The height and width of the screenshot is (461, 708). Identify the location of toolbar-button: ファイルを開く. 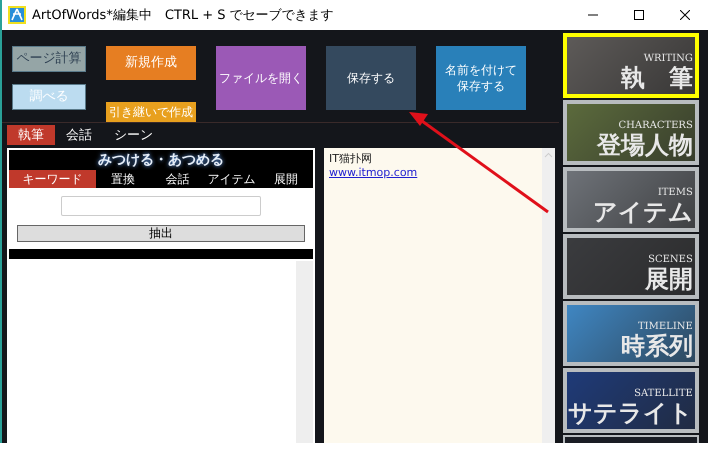
(261, 78).